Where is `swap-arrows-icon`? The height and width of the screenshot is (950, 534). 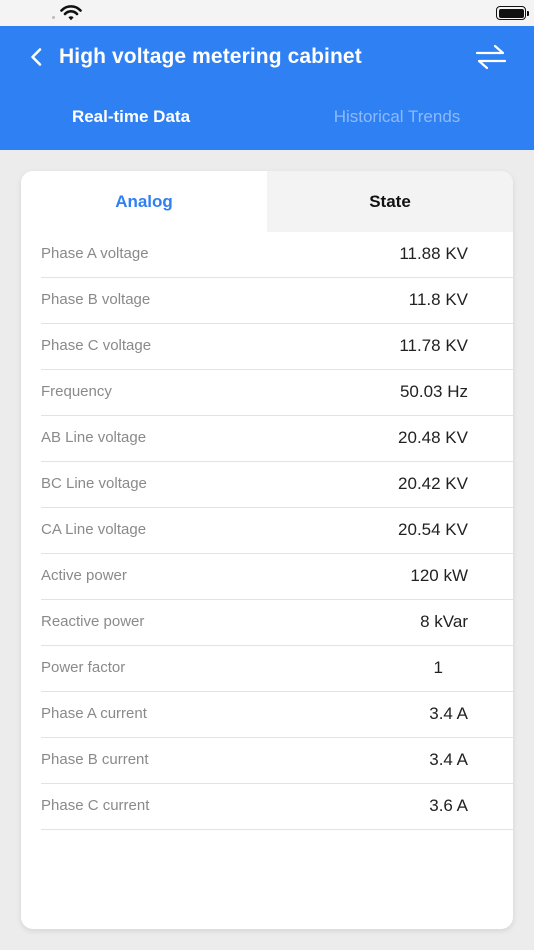 swap-arrows-icon is located at coordinates (491, 57).